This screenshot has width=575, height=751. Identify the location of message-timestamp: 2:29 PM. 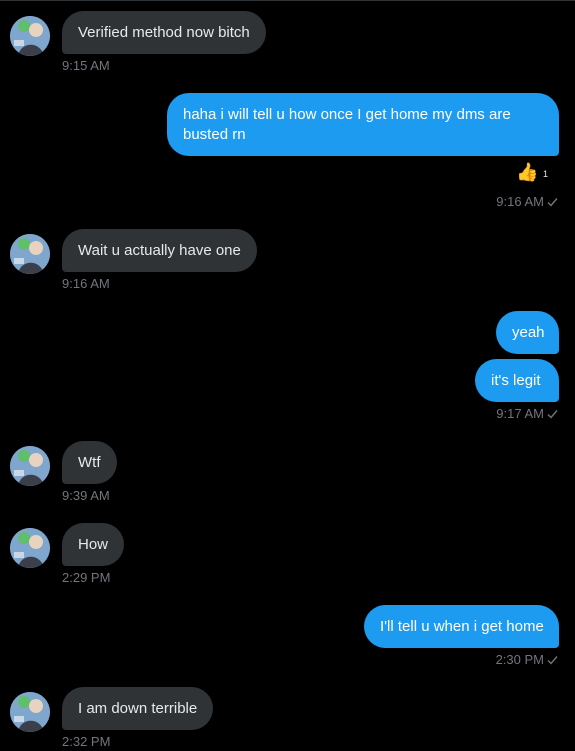
(86, 577).